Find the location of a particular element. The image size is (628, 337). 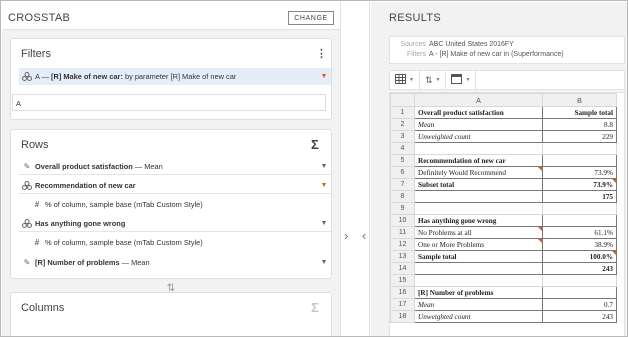

row-number: 9 is located at coordinates (402, 208).